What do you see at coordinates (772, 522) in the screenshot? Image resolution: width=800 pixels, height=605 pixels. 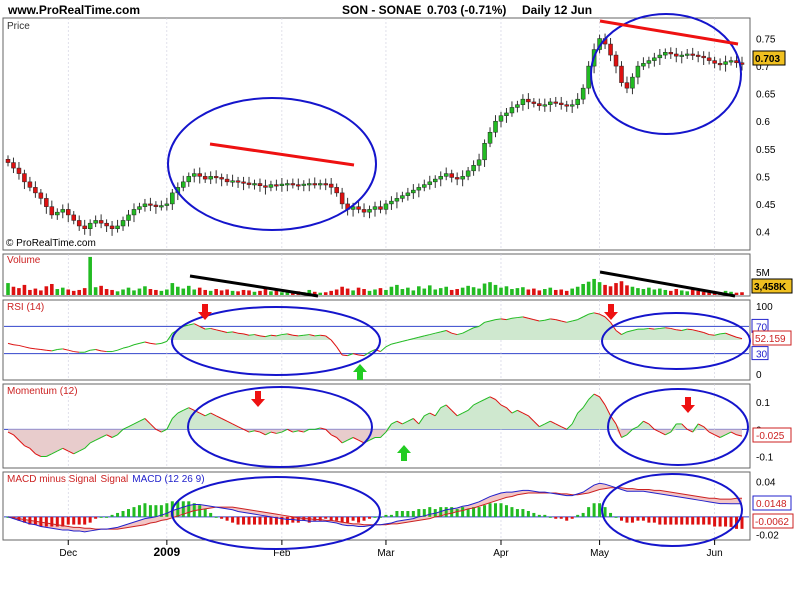 I see `macd-hist-value: -0.0062` at bounding box center [772, 522].